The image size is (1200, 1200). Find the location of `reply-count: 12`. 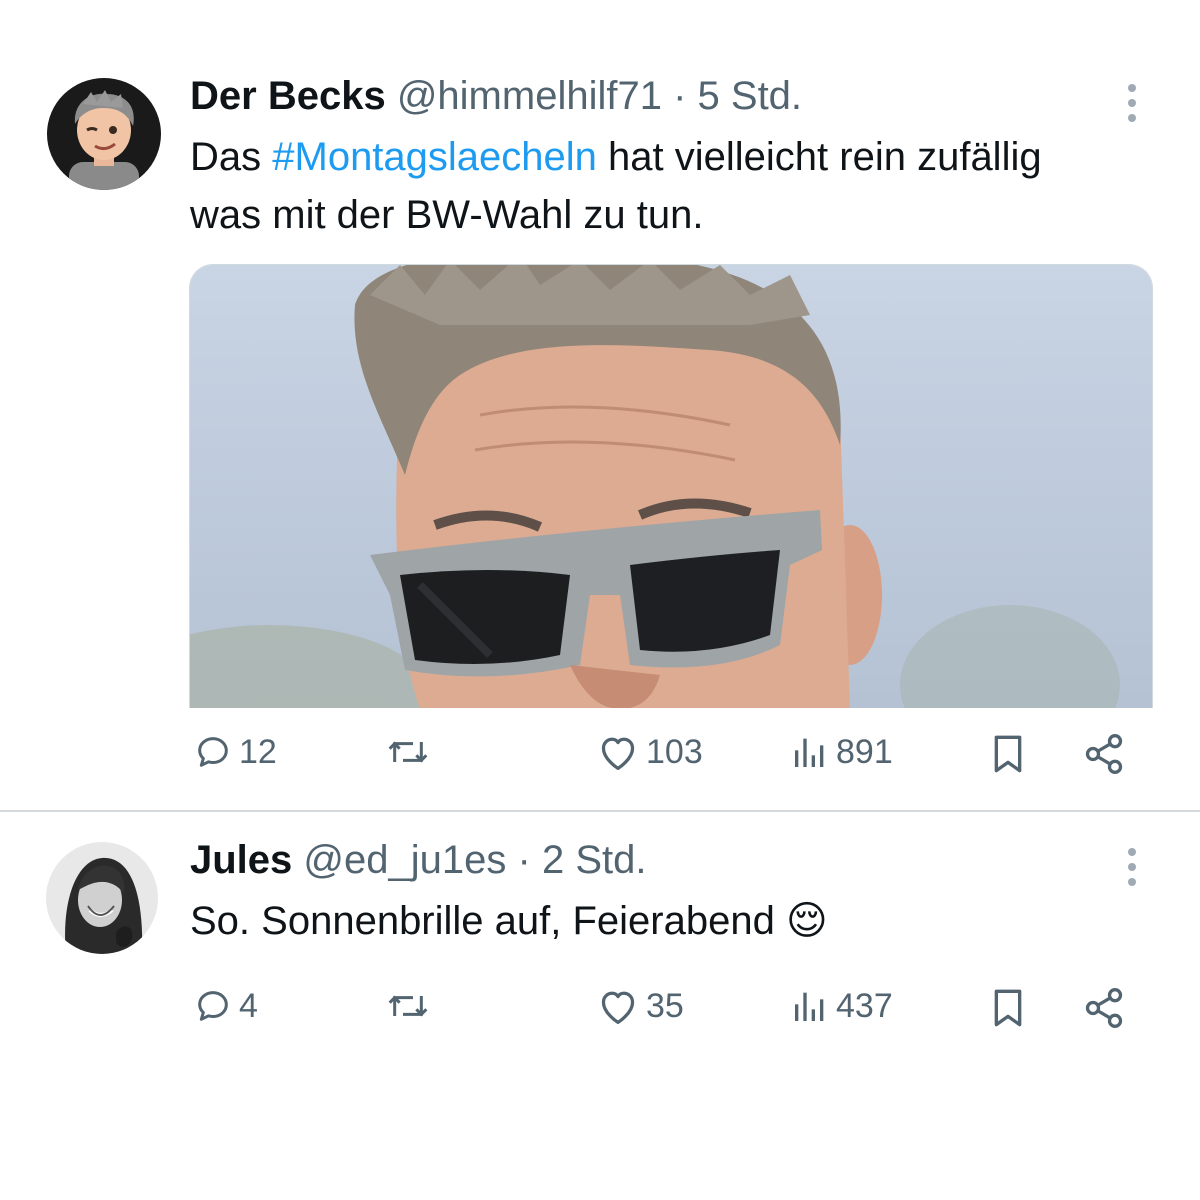

reply-count: 12 is located at coordinates (258, 752).